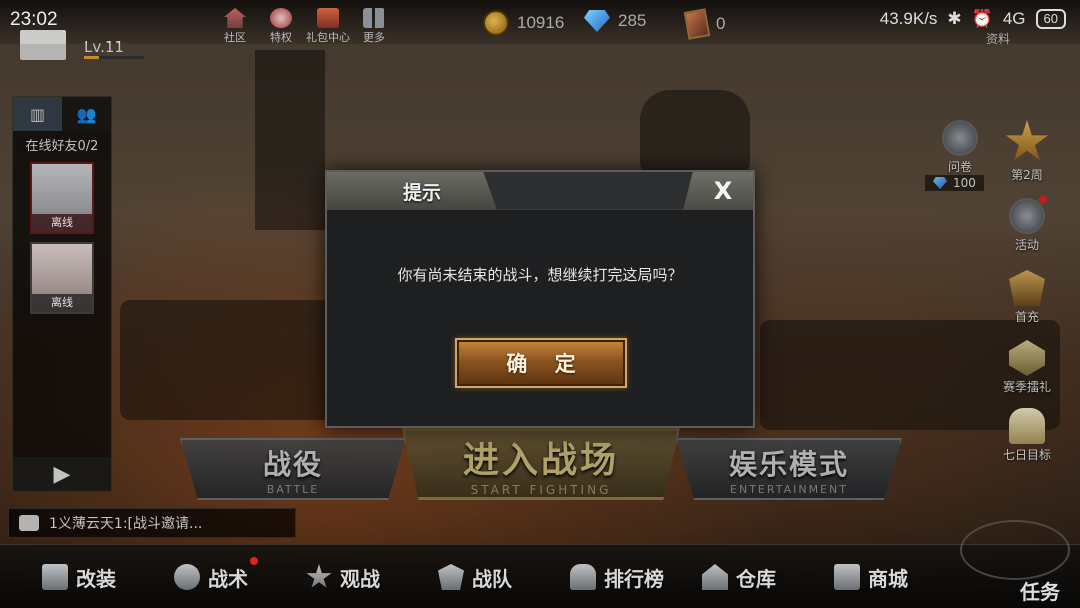 The height and width of the screenshot is (608, 1080). Describe the element at coordinates (228, 578) in the screenshot. I see `bottom-item-tactics-label: 战术` at that location.